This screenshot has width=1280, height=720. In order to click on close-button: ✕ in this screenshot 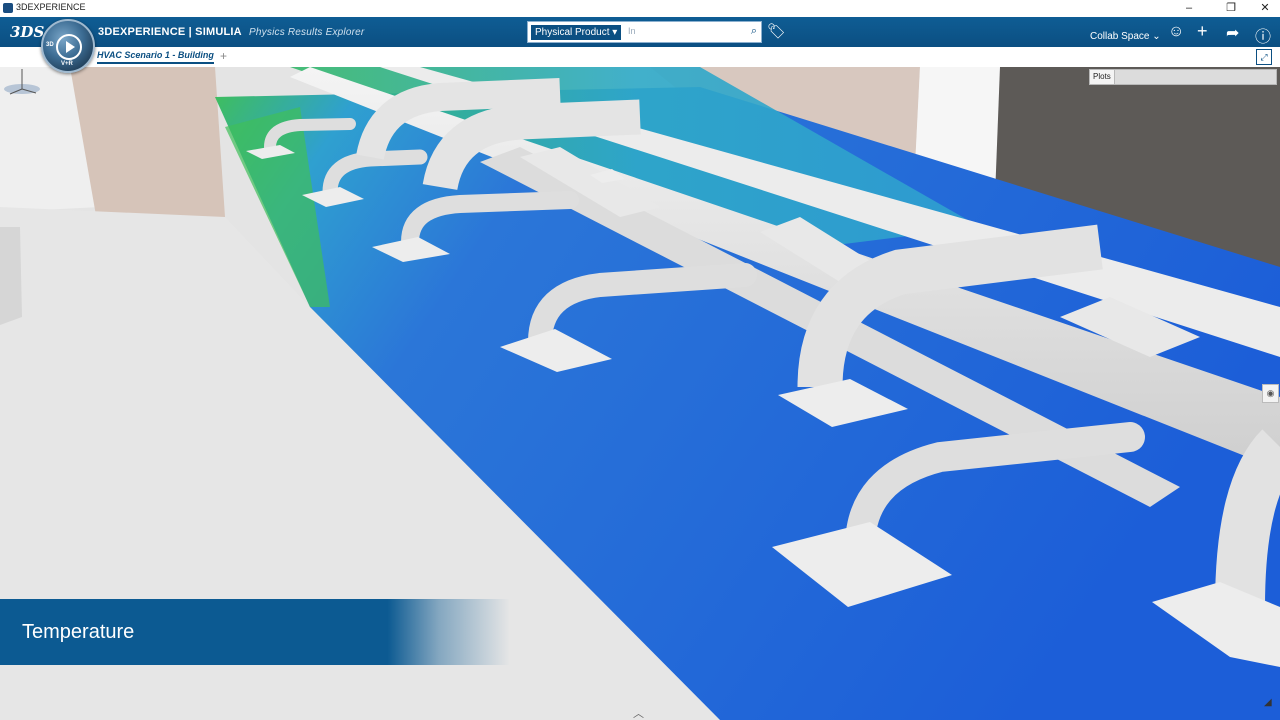, I will do `click(1264, 8)`.